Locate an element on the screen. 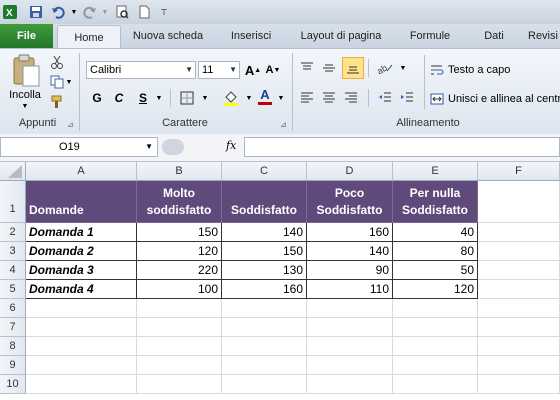  row-label-cell: Domanda 2 is located at coordinates (81, 251).